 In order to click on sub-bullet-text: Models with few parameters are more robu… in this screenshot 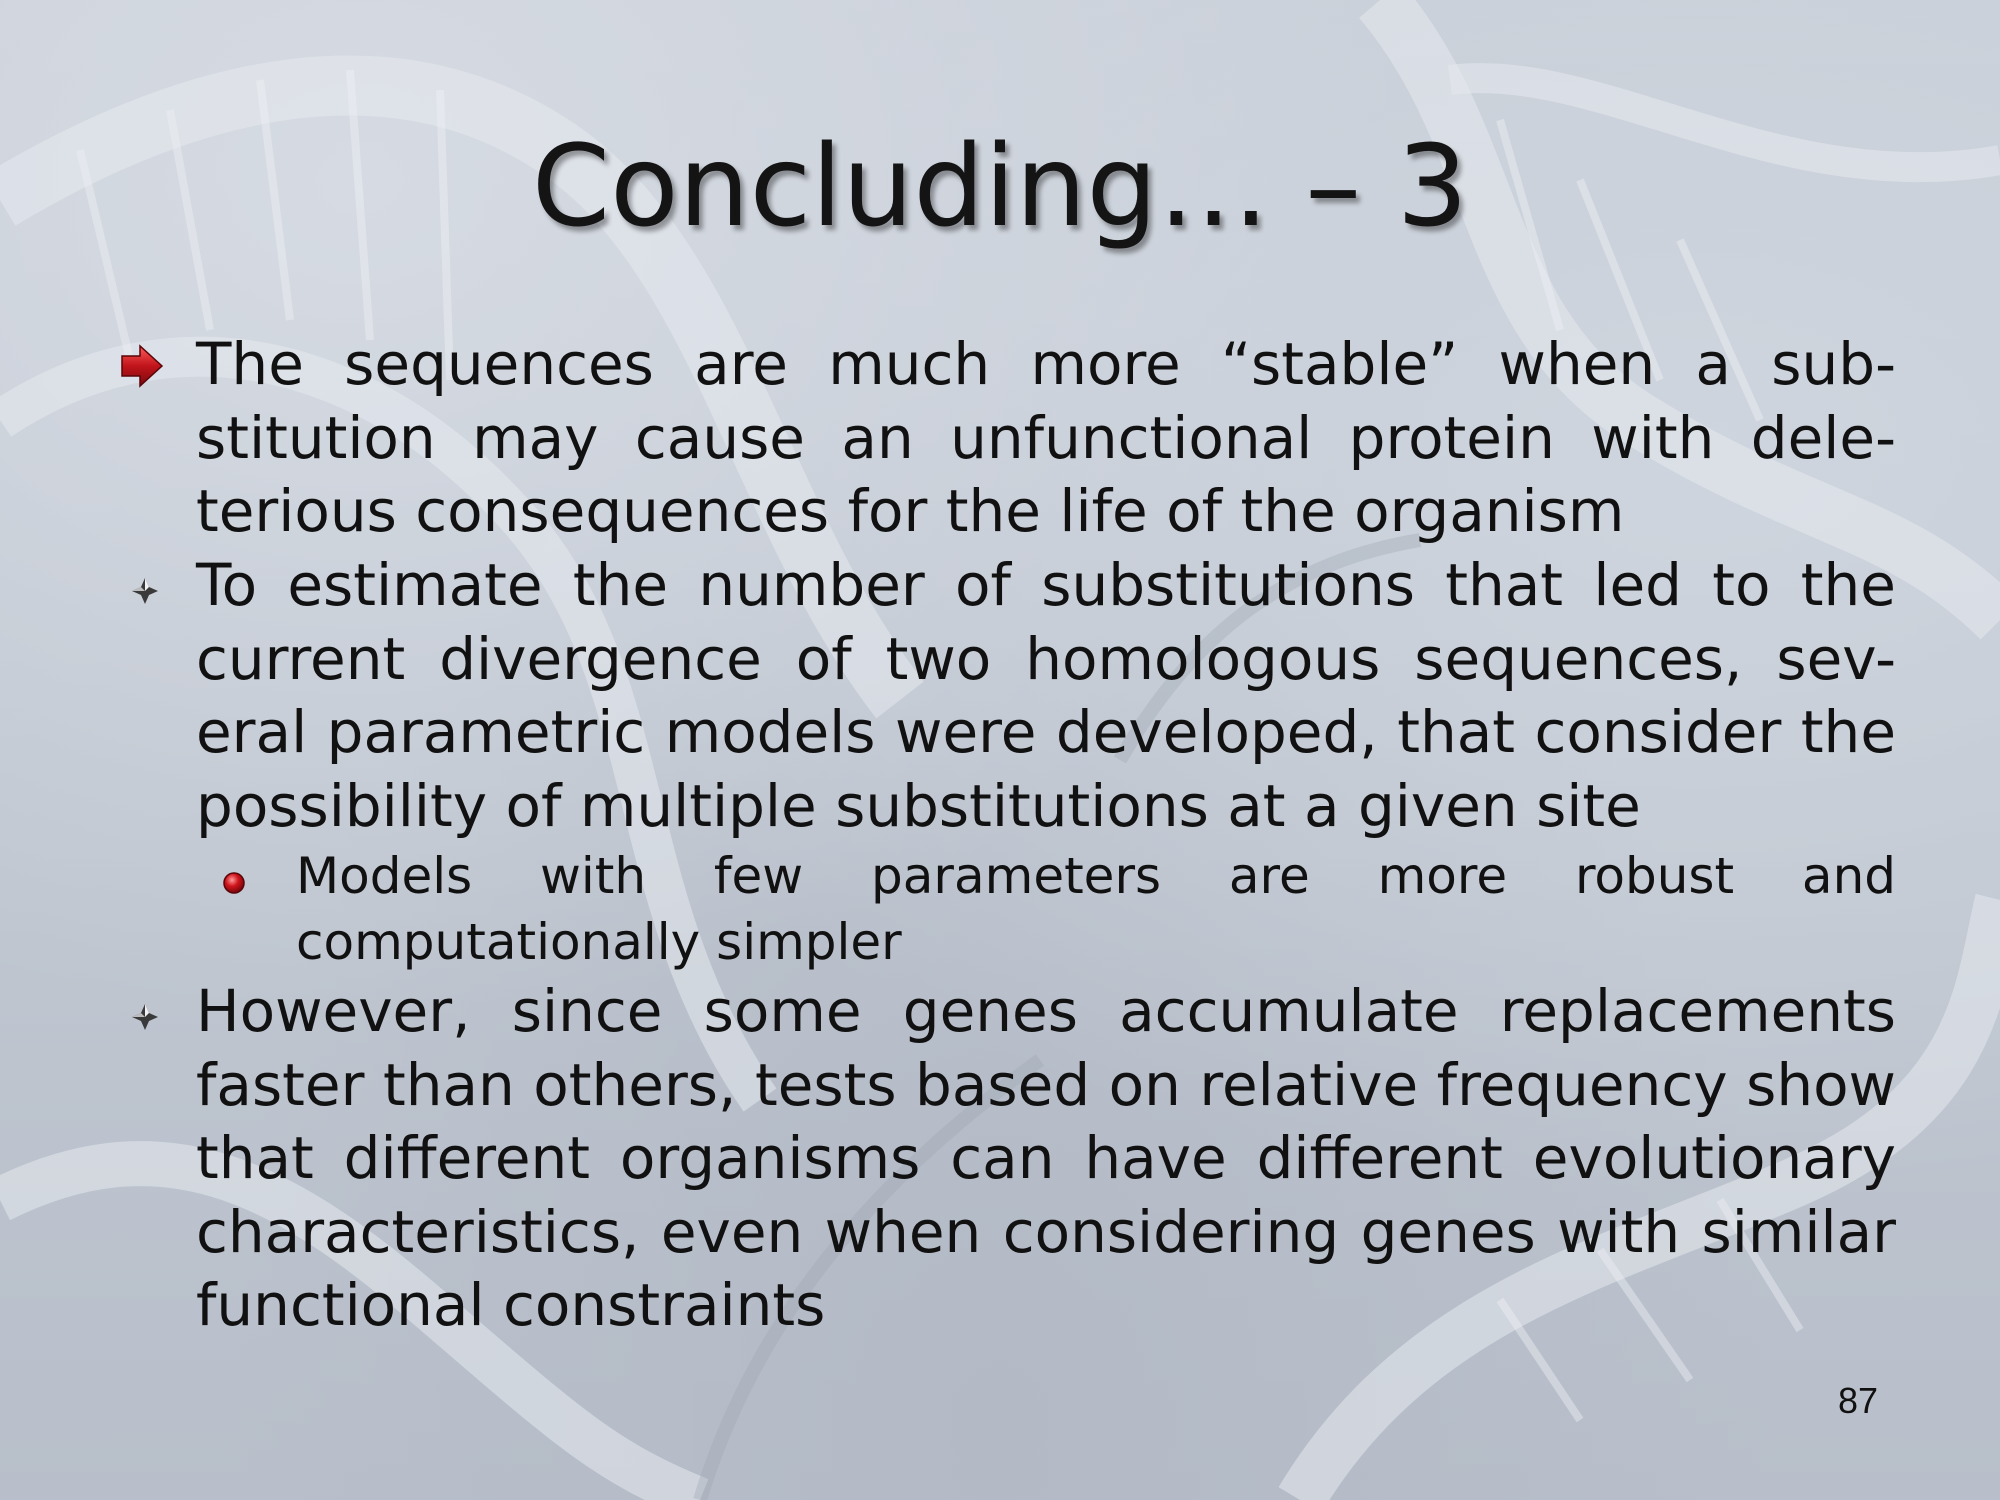, I will do `click(1096, 909)`.